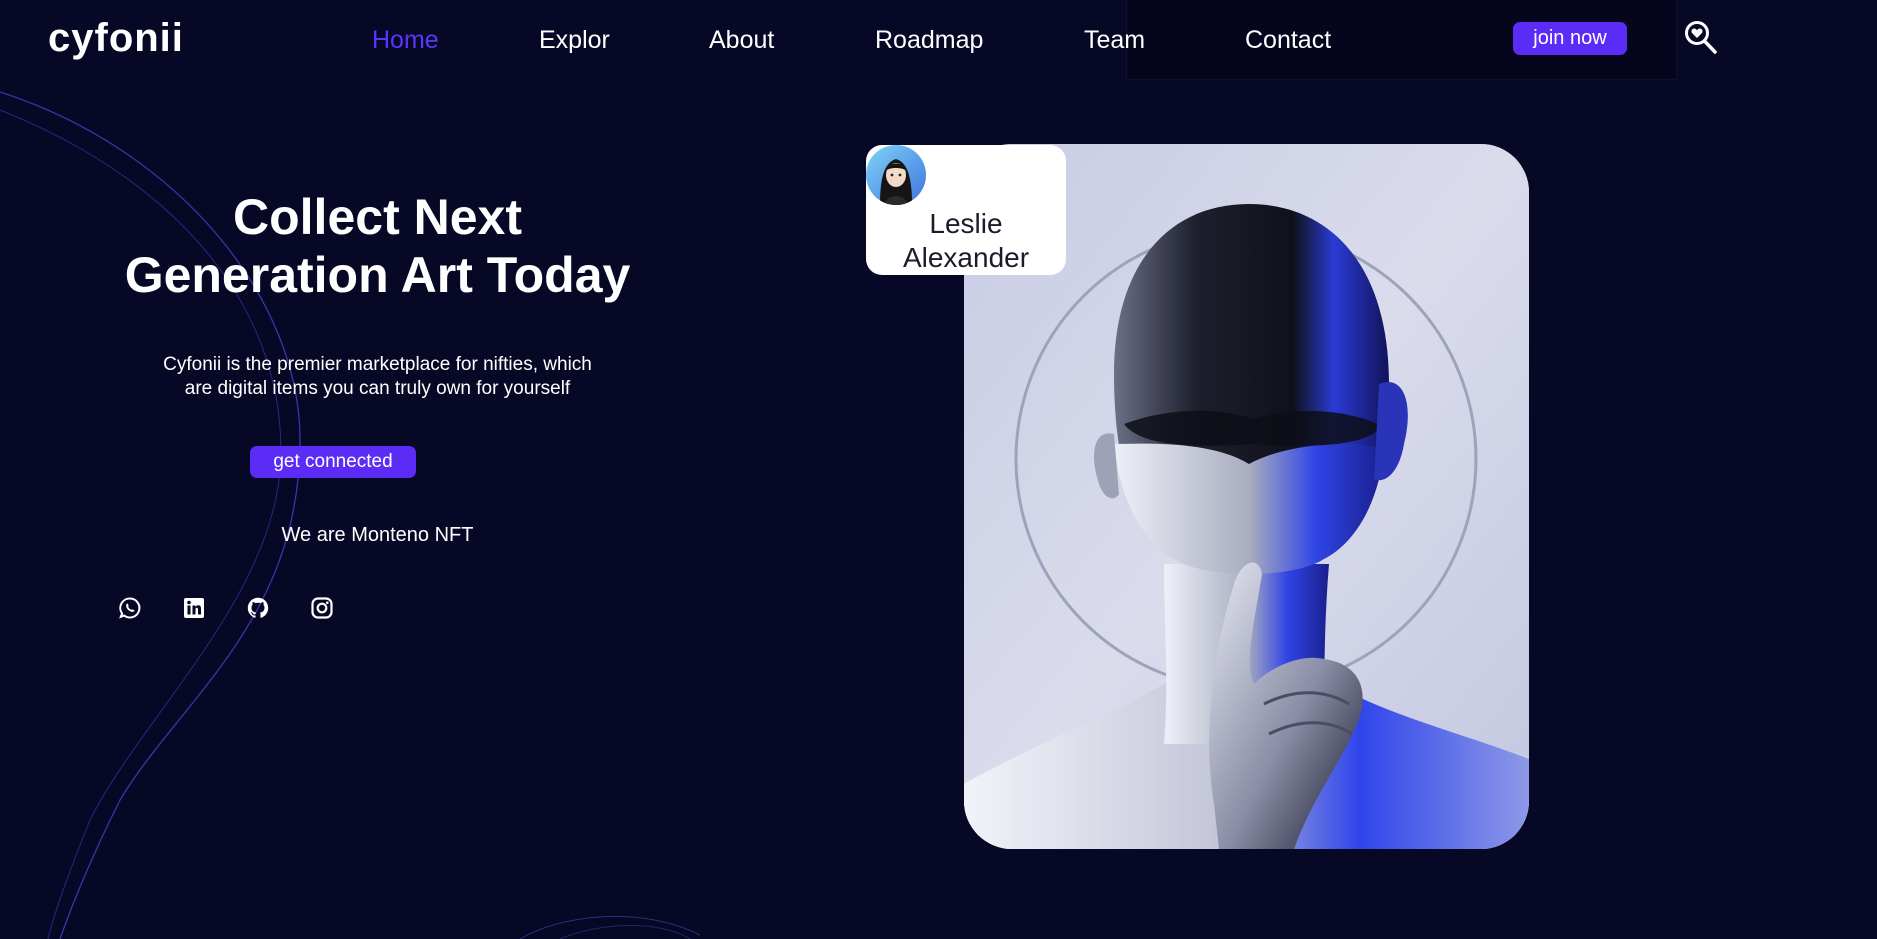 The height and width of the screenshot is (939, 1877). What do you see at coordinates (929, 40) in the screenshot?
I see `nav-roadmap: Roadmap` at bounding box center [929, 40].